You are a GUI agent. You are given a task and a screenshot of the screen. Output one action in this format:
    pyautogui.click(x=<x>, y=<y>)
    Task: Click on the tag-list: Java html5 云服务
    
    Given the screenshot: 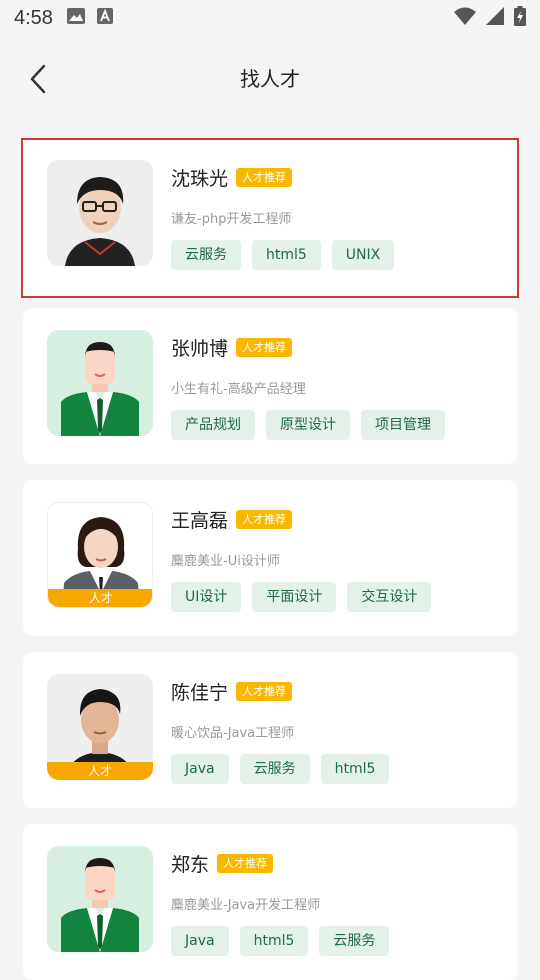 What is the action you would take?
    pyautogui.click(x=280, y=941)
    